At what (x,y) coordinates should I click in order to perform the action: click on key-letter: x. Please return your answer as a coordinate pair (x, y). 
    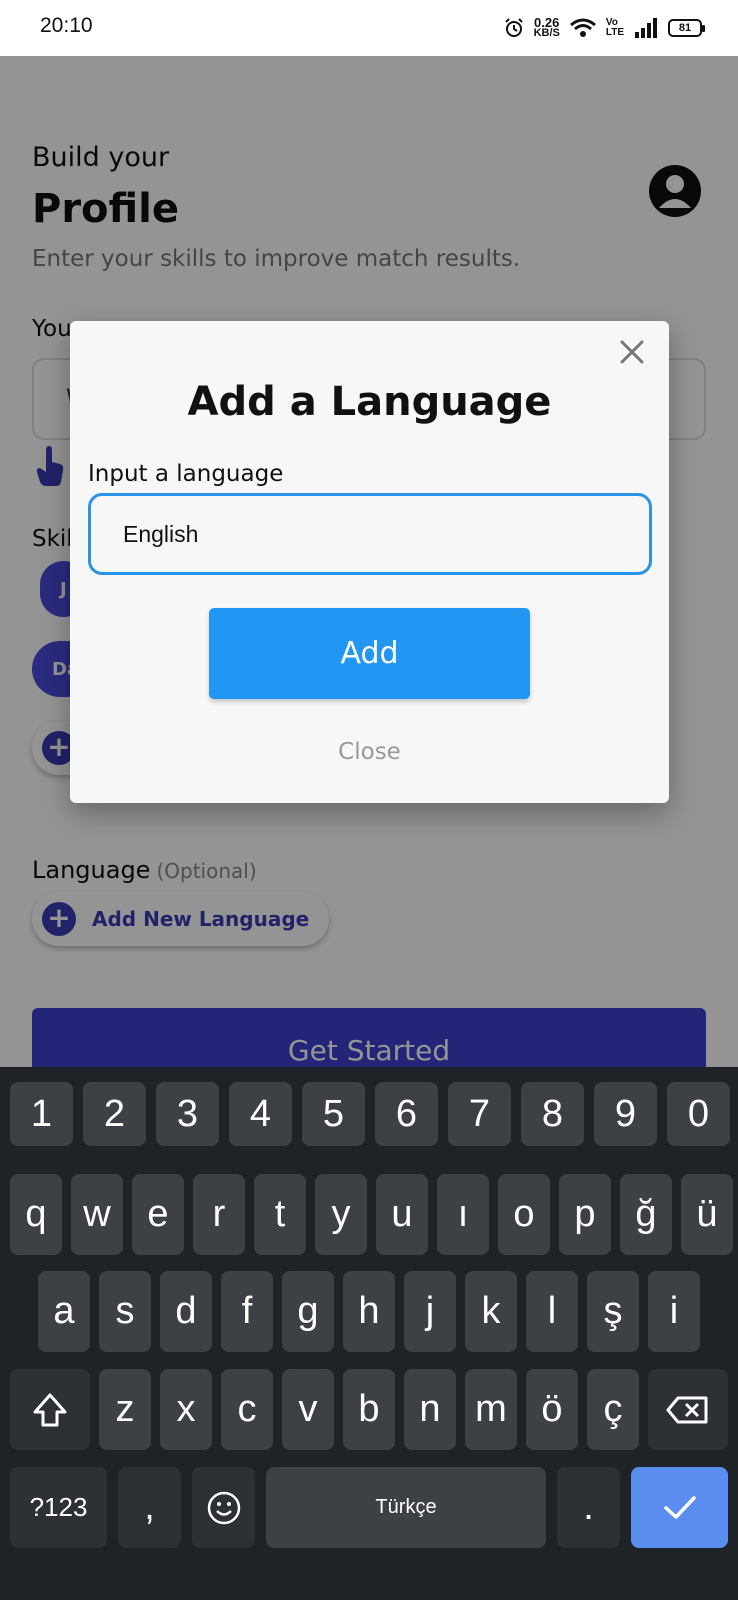
    Looking at the image, I should click on (186, 1409).